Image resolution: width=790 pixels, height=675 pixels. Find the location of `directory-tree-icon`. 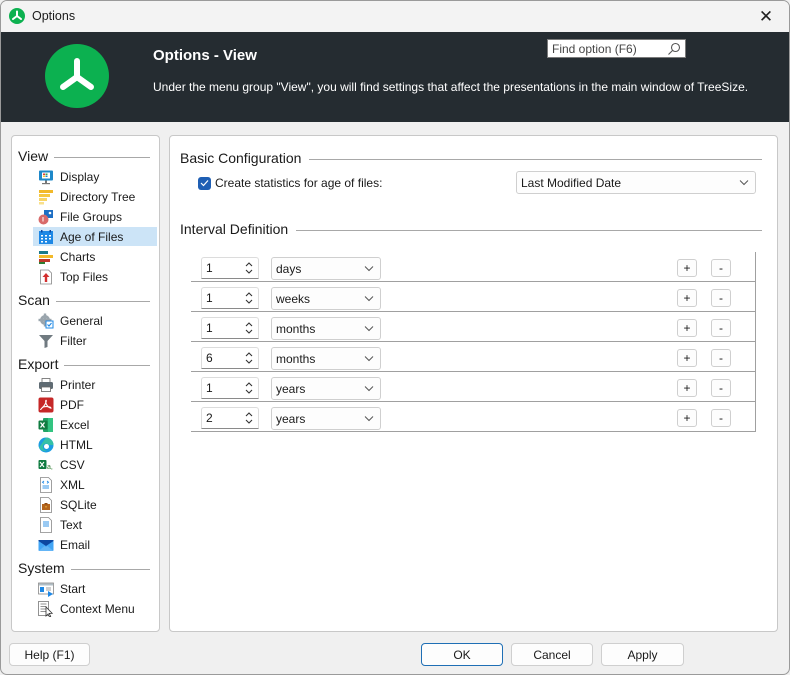

directory-tree-icon is located at coordinates (46, 197).